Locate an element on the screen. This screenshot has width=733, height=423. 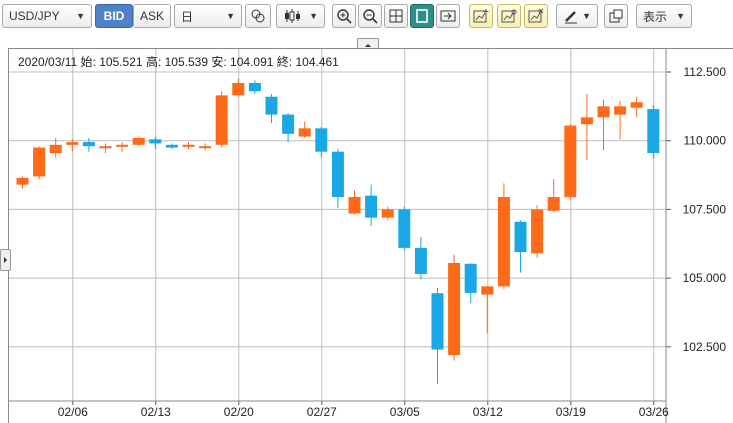
y-tick-label: 112.500 is located at coordinates (705, 72).